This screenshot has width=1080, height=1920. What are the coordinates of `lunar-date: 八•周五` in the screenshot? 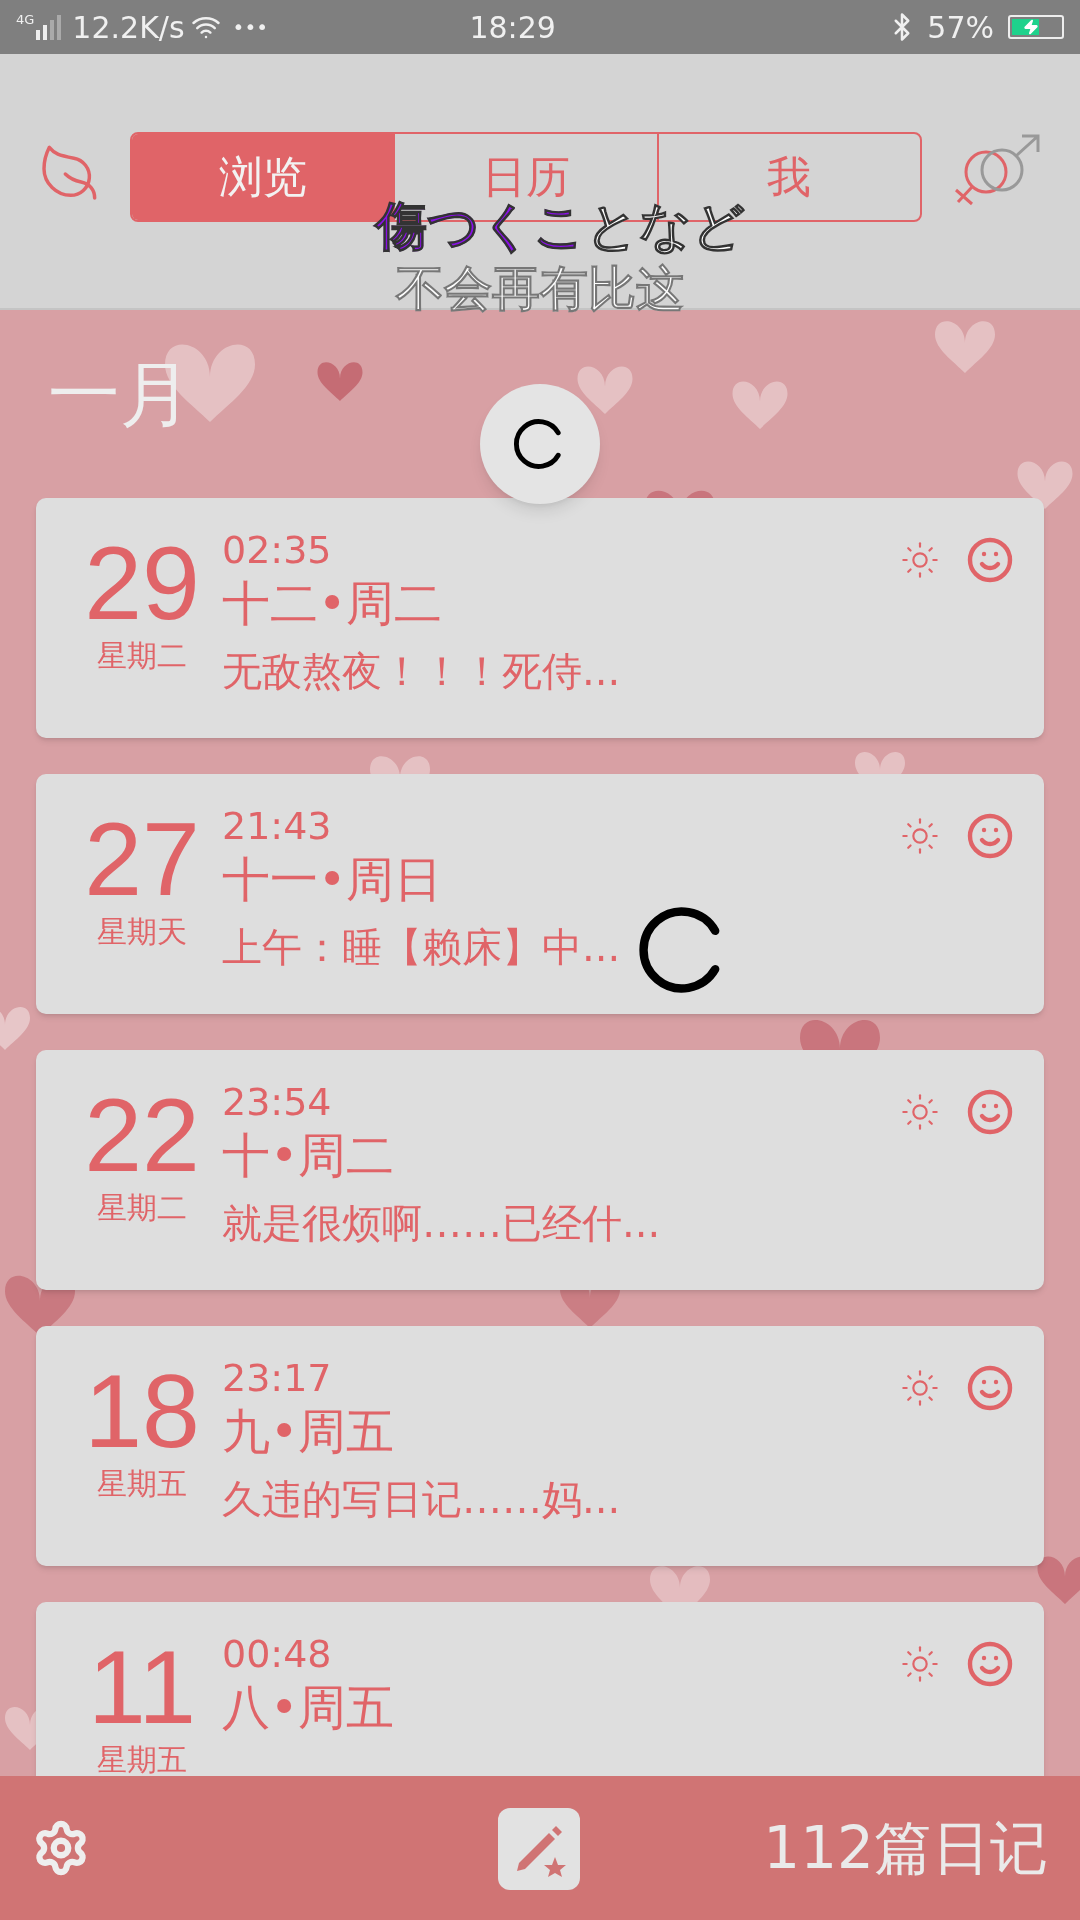 It's located at (308, 1707).